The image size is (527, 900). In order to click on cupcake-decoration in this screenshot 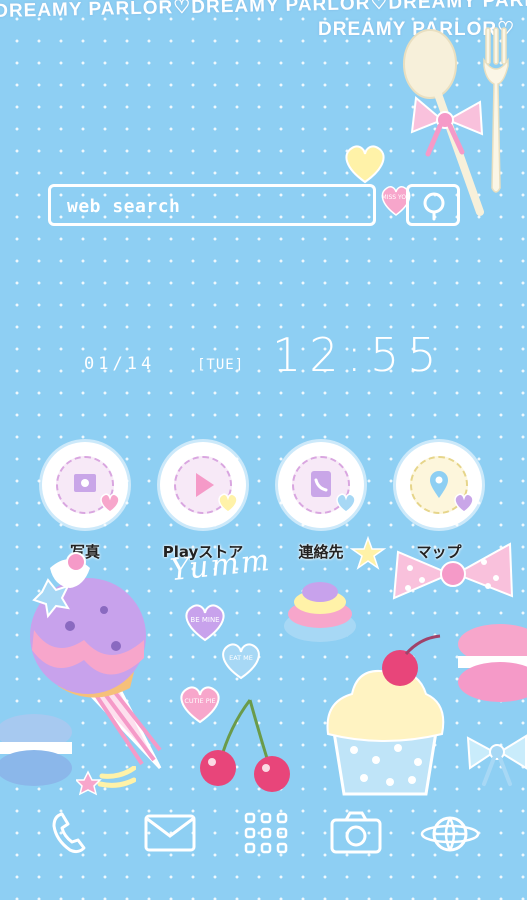, I will do `click(385, 715)`.